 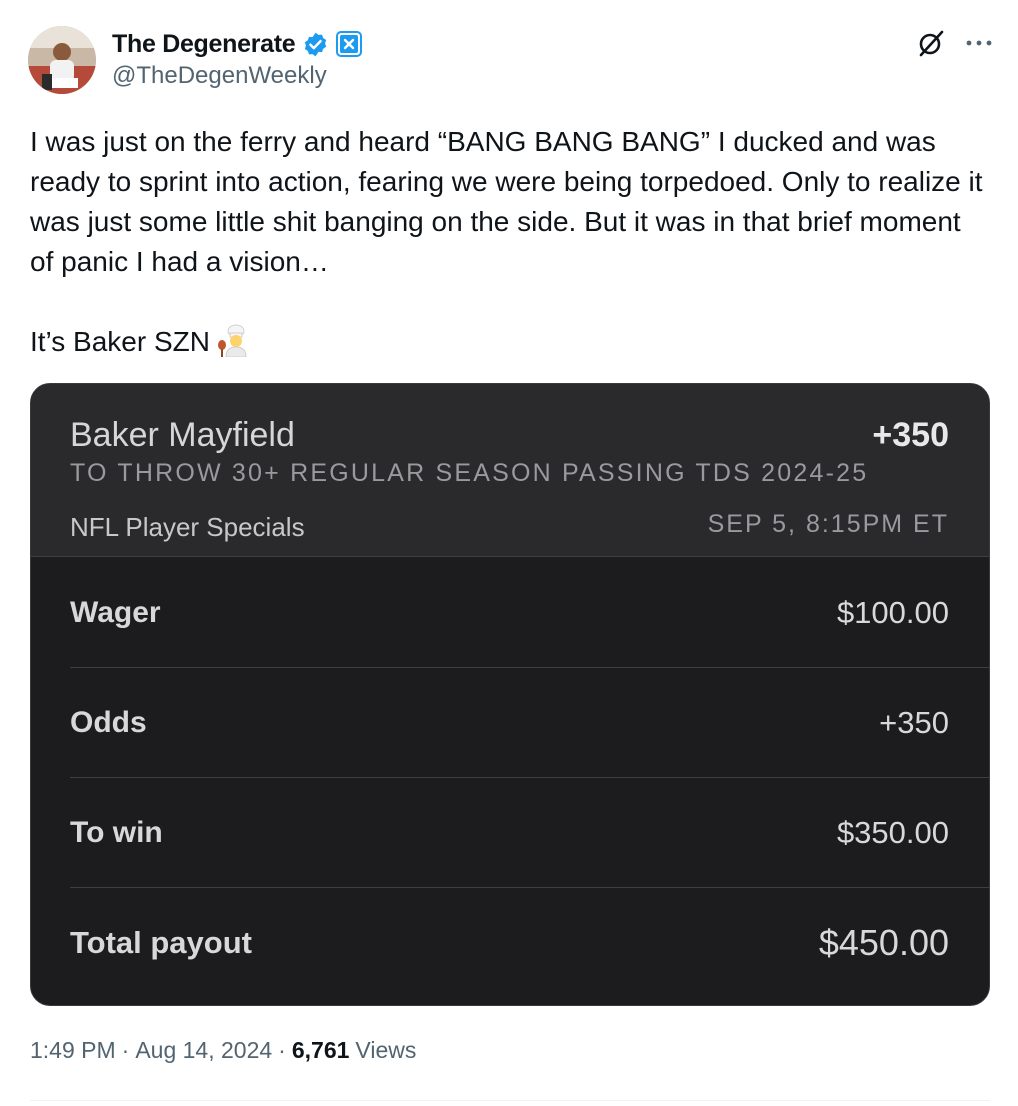 What do you see at coordinates (979, 43) in the screenshot?
I see `more-options-icon` at bounding box center [979, 43].